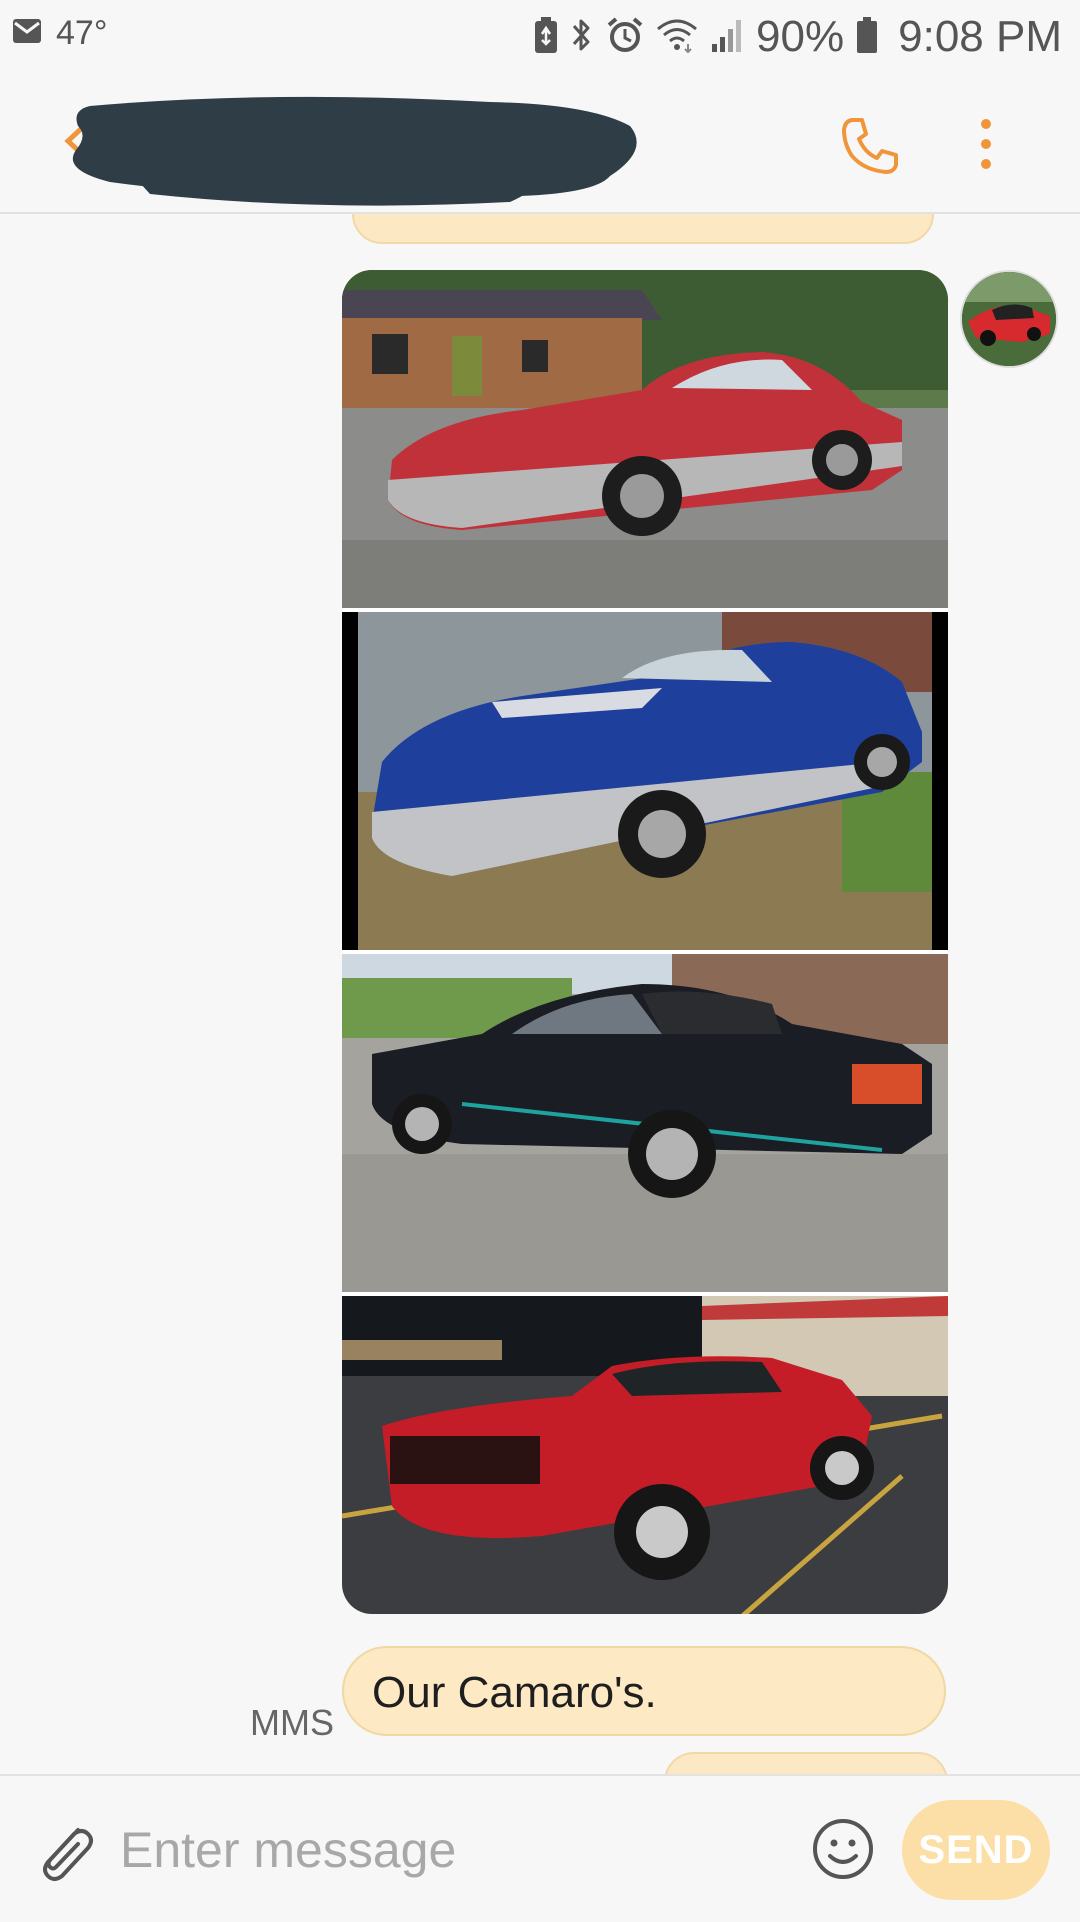 This screenshot has width=1080, height=1922. I want to click on red-1967-camaro-photo, so click(645, 1455).